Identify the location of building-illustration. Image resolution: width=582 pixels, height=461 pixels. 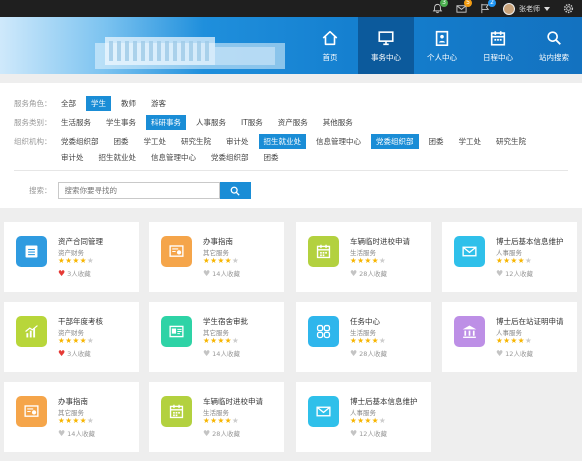
(190, 53).